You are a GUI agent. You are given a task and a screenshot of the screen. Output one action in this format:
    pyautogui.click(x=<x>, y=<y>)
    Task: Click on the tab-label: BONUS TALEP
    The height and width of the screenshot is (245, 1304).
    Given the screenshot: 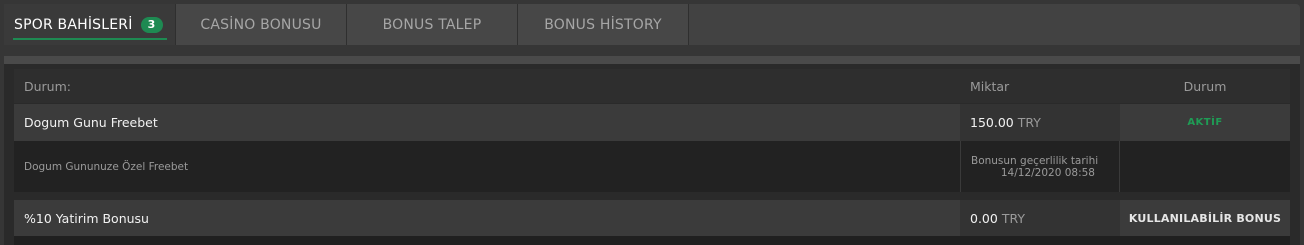 What is the action you would take?
    pyautogui.click(x=432, y=24)
    